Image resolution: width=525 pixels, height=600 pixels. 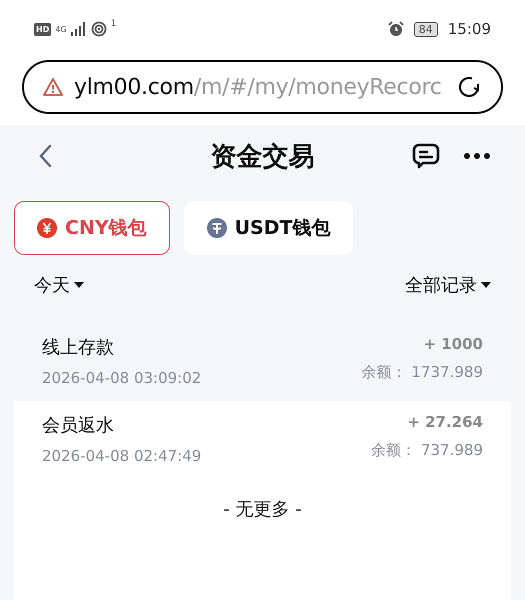 What do you see at coordinates (445, 422) in the screenshot?
I see `record-amount: + 27.264` at bounding box center [445, 422].